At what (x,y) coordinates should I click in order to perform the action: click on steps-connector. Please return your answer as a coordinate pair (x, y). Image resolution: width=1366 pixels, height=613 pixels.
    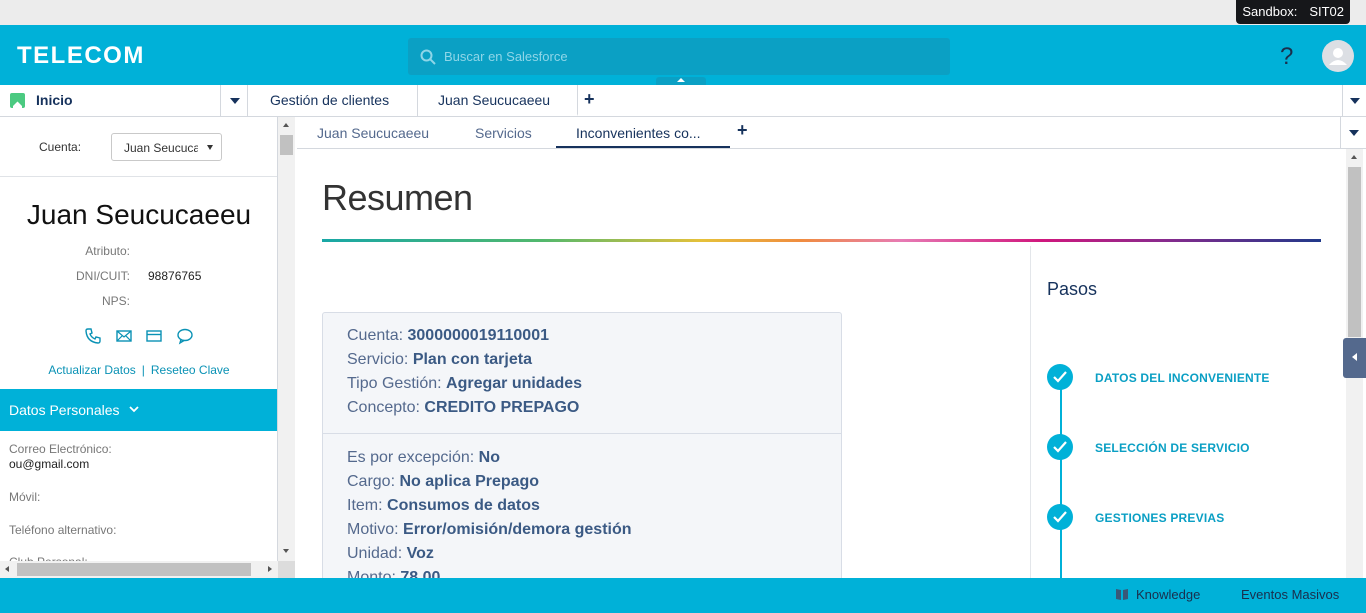
    Looking at the image, I should click on (1061, 477).